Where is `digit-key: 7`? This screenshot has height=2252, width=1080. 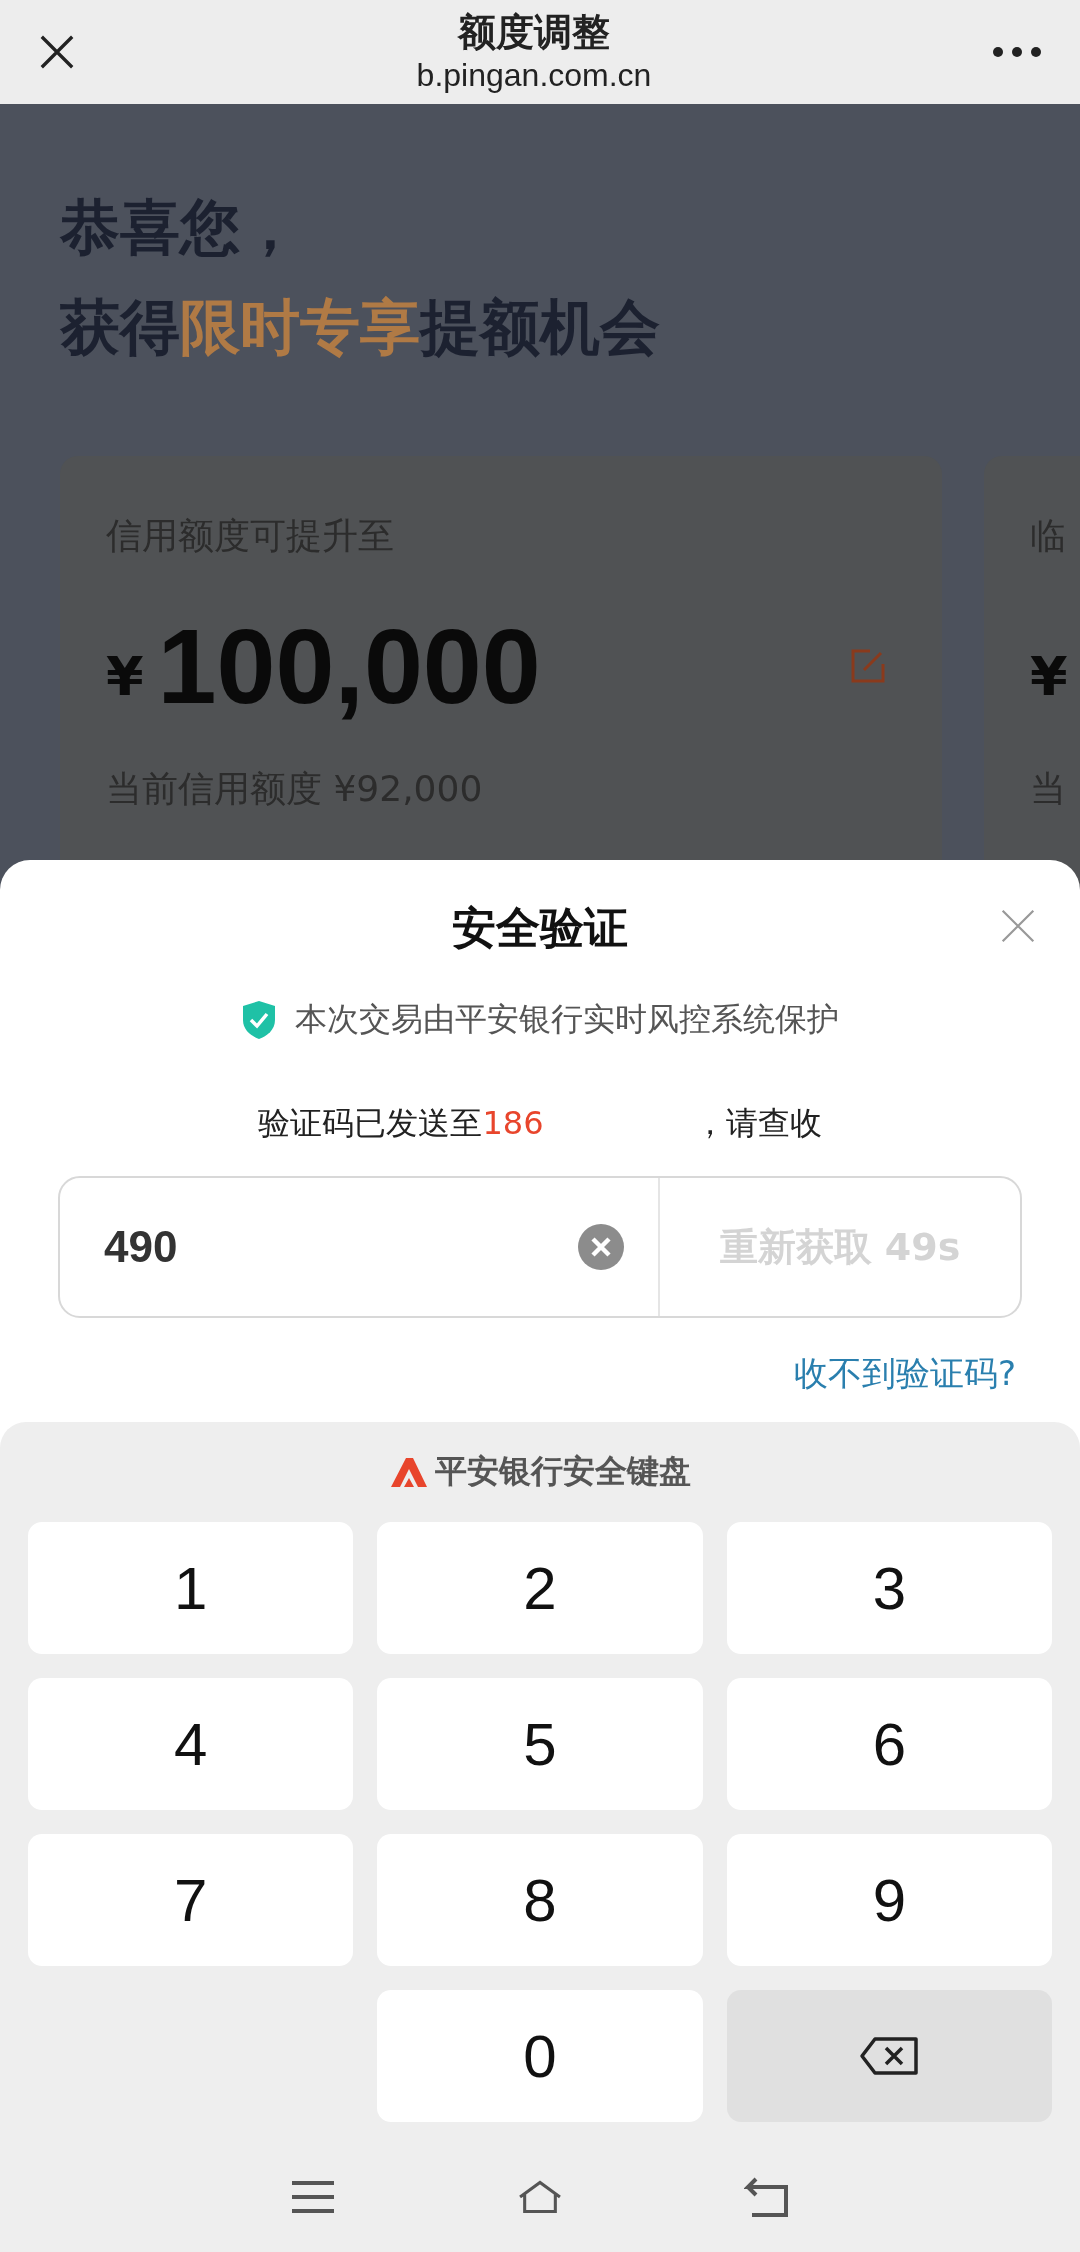 digit-key: 7 is located at coordinates (191, 1900).